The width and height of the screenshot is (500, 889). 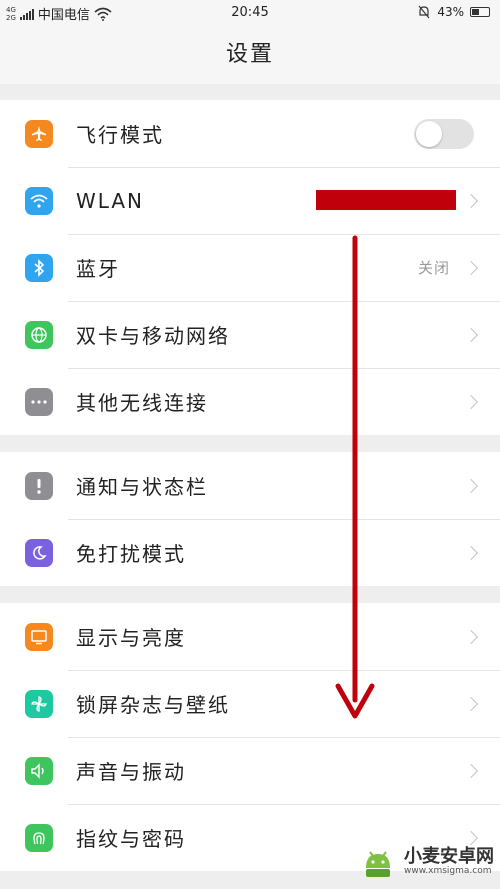 I want to click on battery-icon, so click(x=480, y=12).